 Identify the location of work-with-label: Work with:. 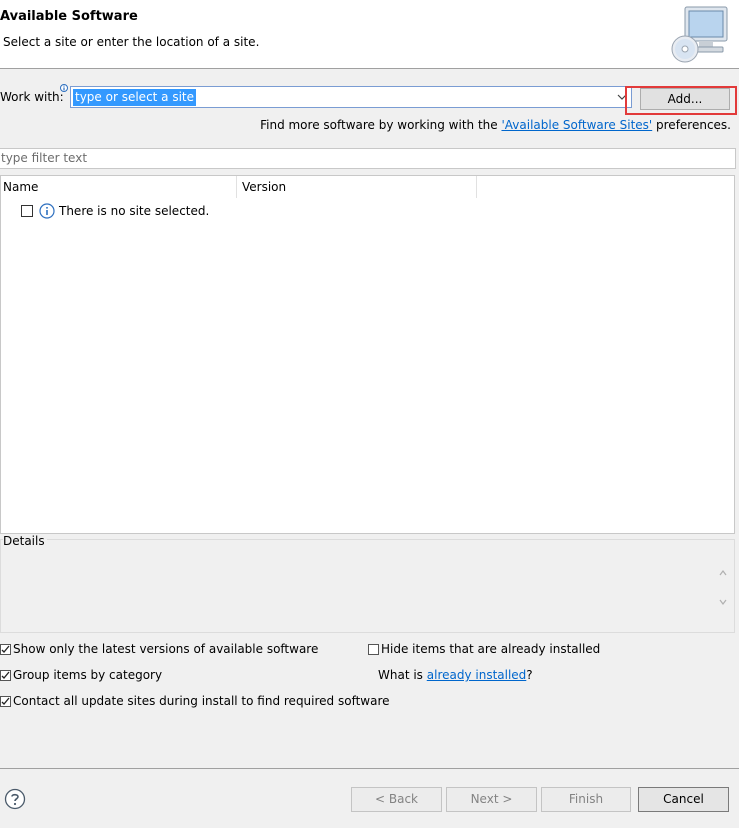
(32, 97).